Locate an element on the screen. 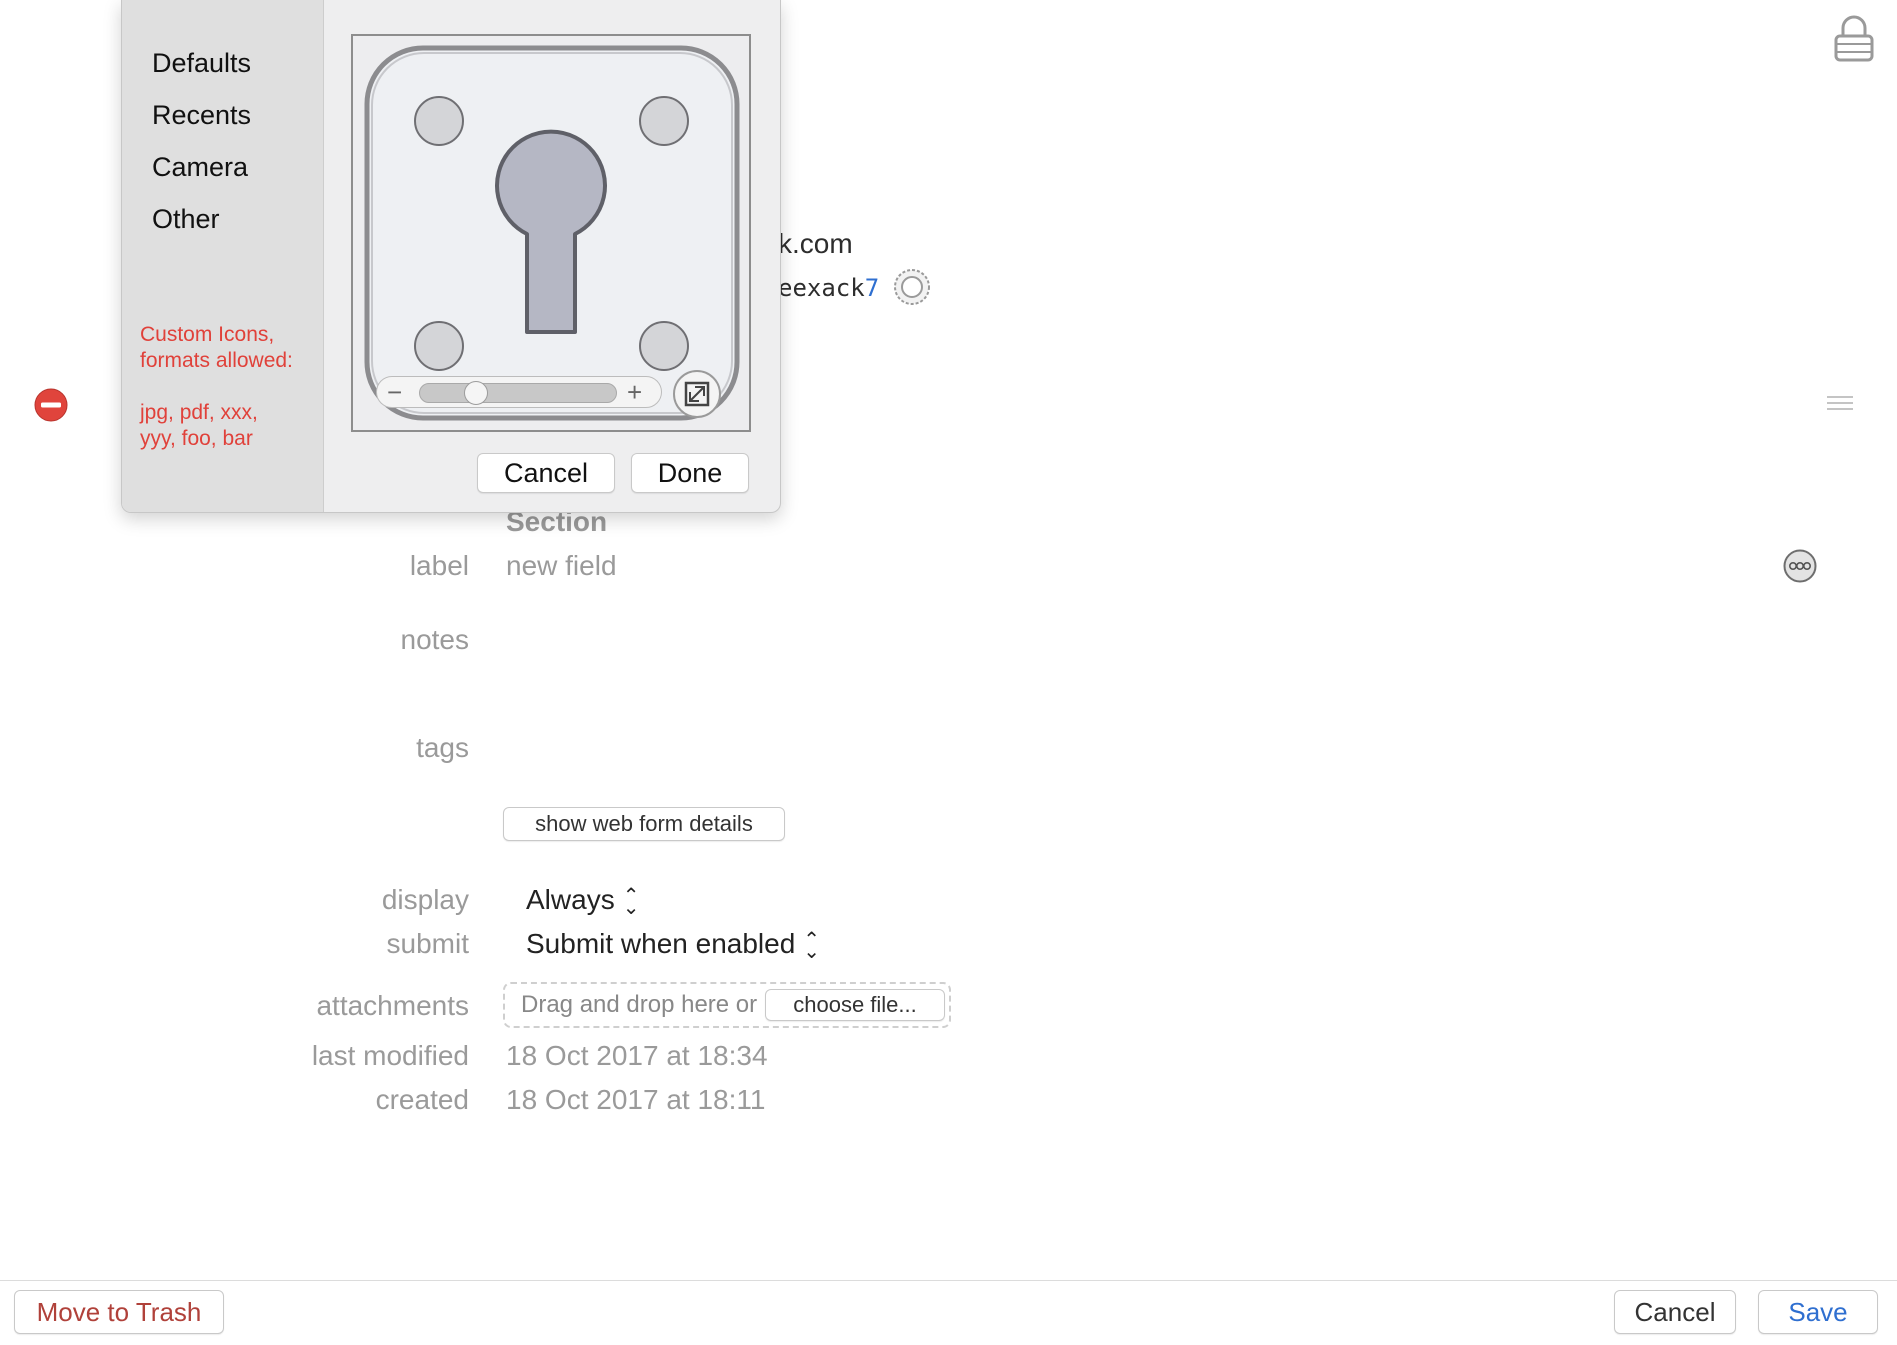 The height and width of the screenshot is (1345, 1897). display-popup: Always ⌃ ⌄ is located at coordinates (583, 901).